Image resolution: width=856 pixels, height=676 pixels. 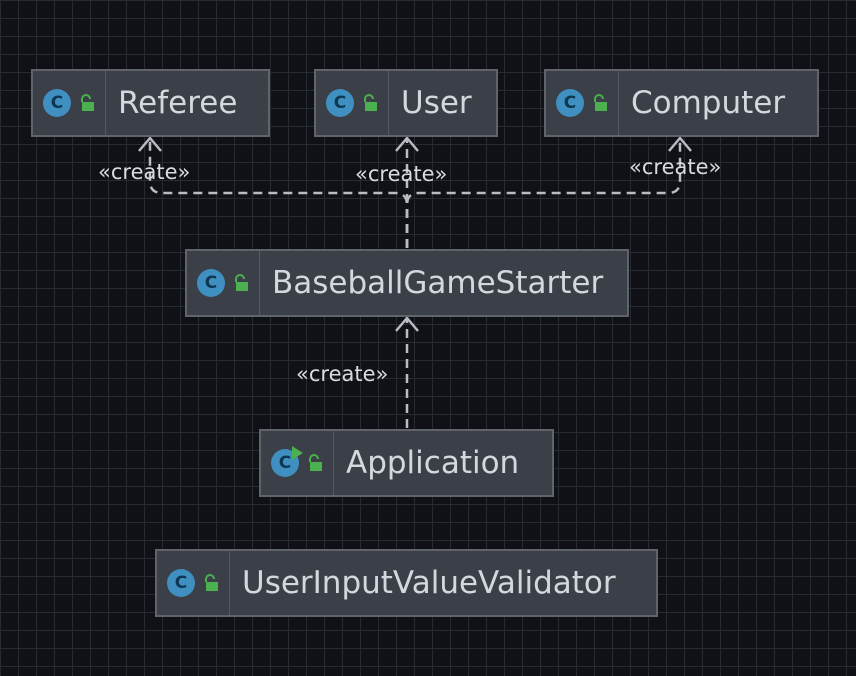 What do you see at coordinates (708, 103) in the screenshot?
I see `class-name-computer: Computer` at bounding box center [708, 103].